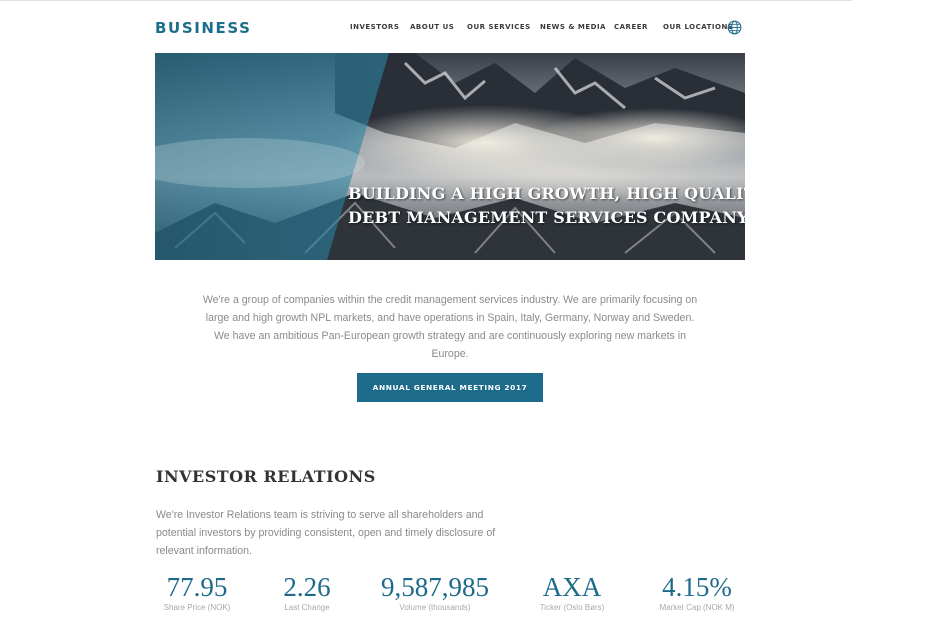 The height and width of the screenshot is (632, 930). I want to click on stat-last-change: 2.26 Last Change, so click(307, 592).